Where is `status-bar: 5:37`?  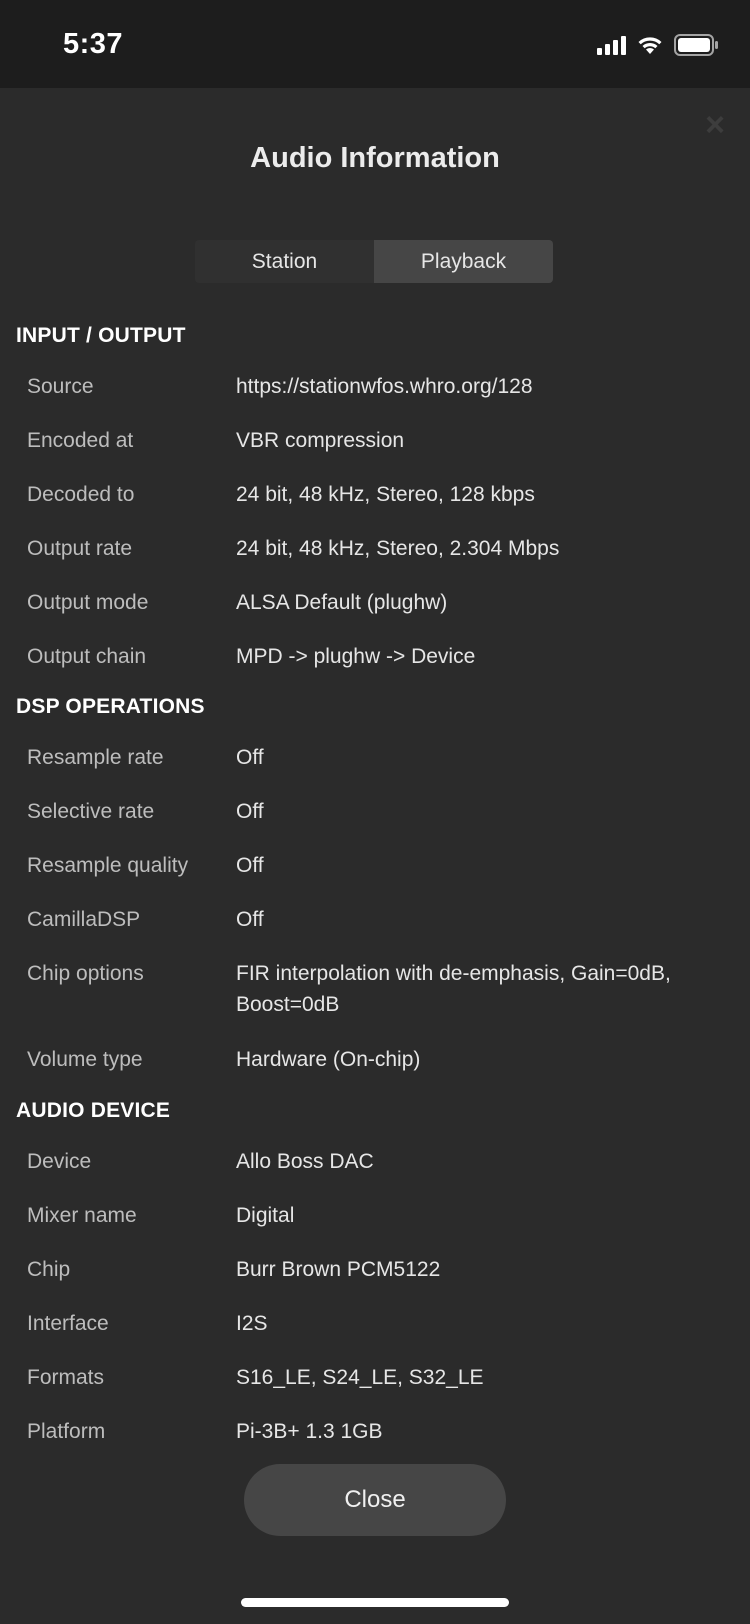 status-bar: 5:37 is located at coordinates (375, 44).